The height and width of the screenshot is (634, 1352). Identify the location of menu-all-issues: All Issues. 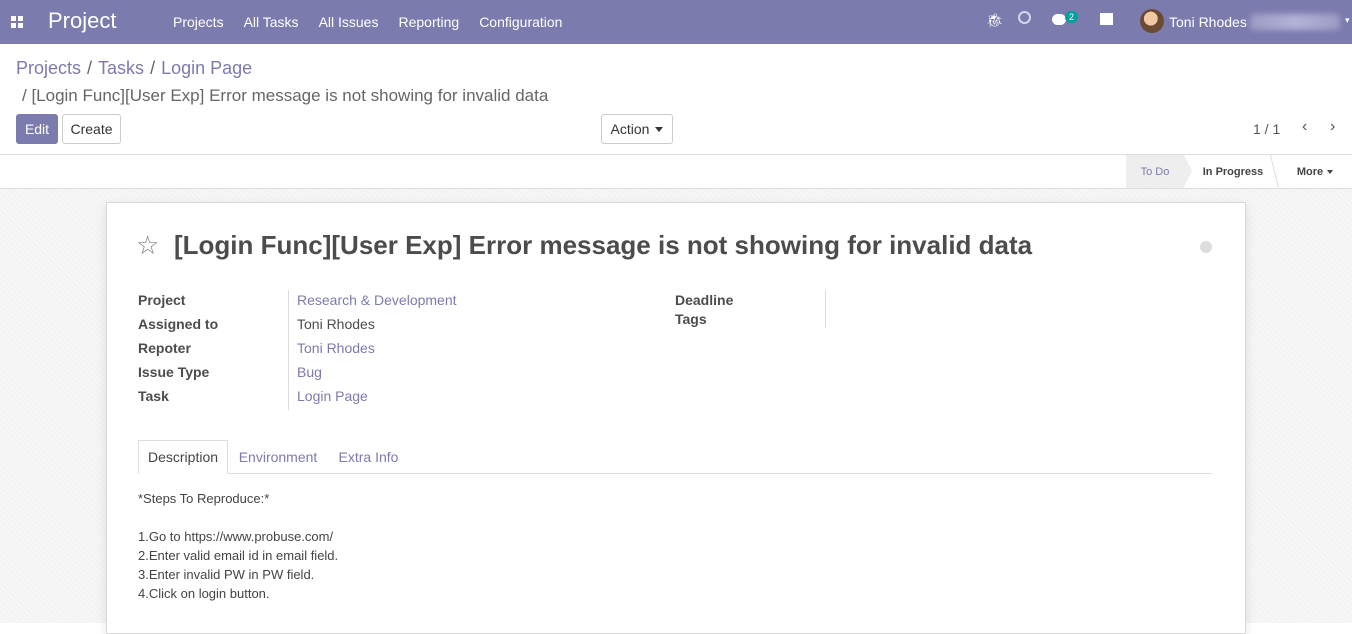
(349, 22).